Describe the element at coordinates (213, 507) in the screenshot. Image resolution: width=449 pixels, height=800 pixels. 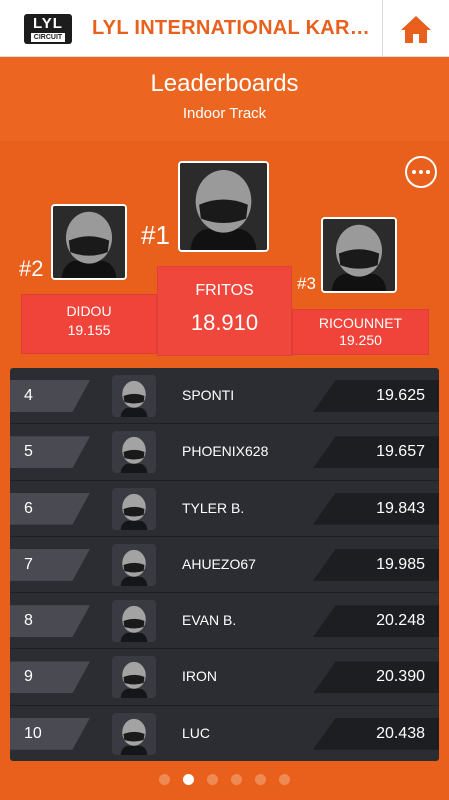
I see `row-driver-name: TYLER B.` at that location.